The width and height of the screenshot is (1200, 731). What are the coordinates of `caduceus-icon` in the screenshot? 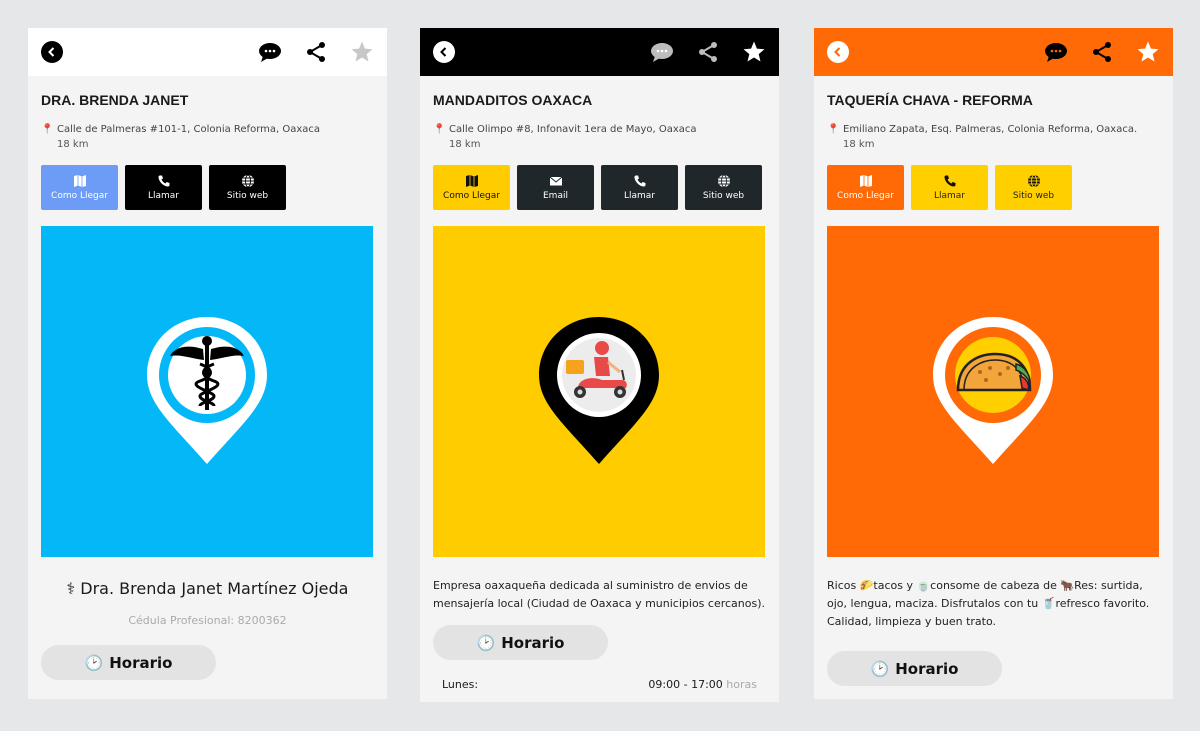 It's located at (207, 390).